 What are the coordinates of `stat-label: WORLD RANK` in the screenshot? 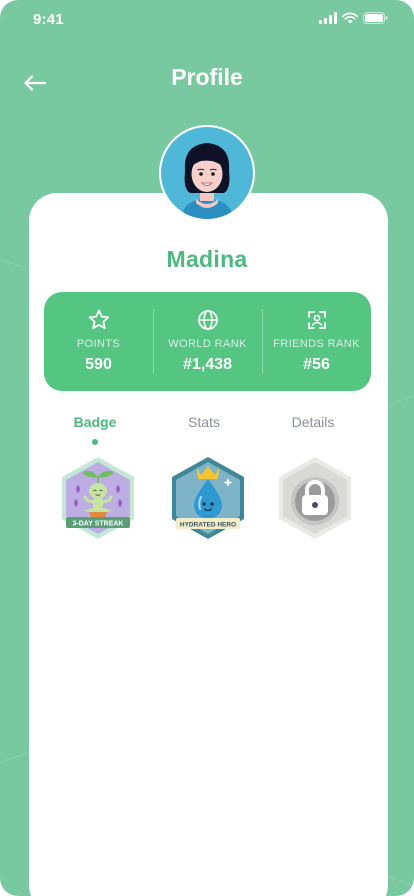 It's located at (207, 344).